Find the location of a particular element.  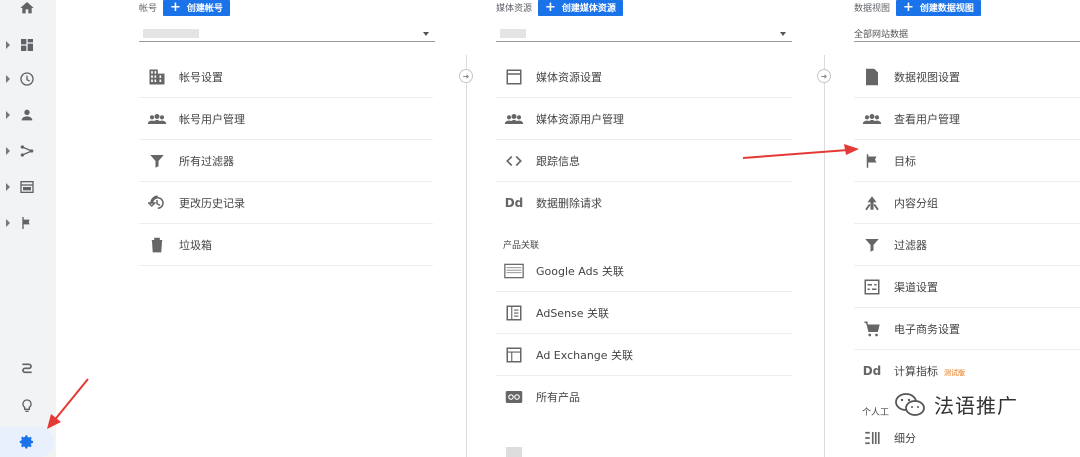

redacted-property-name is located at coordinates (513, 33).